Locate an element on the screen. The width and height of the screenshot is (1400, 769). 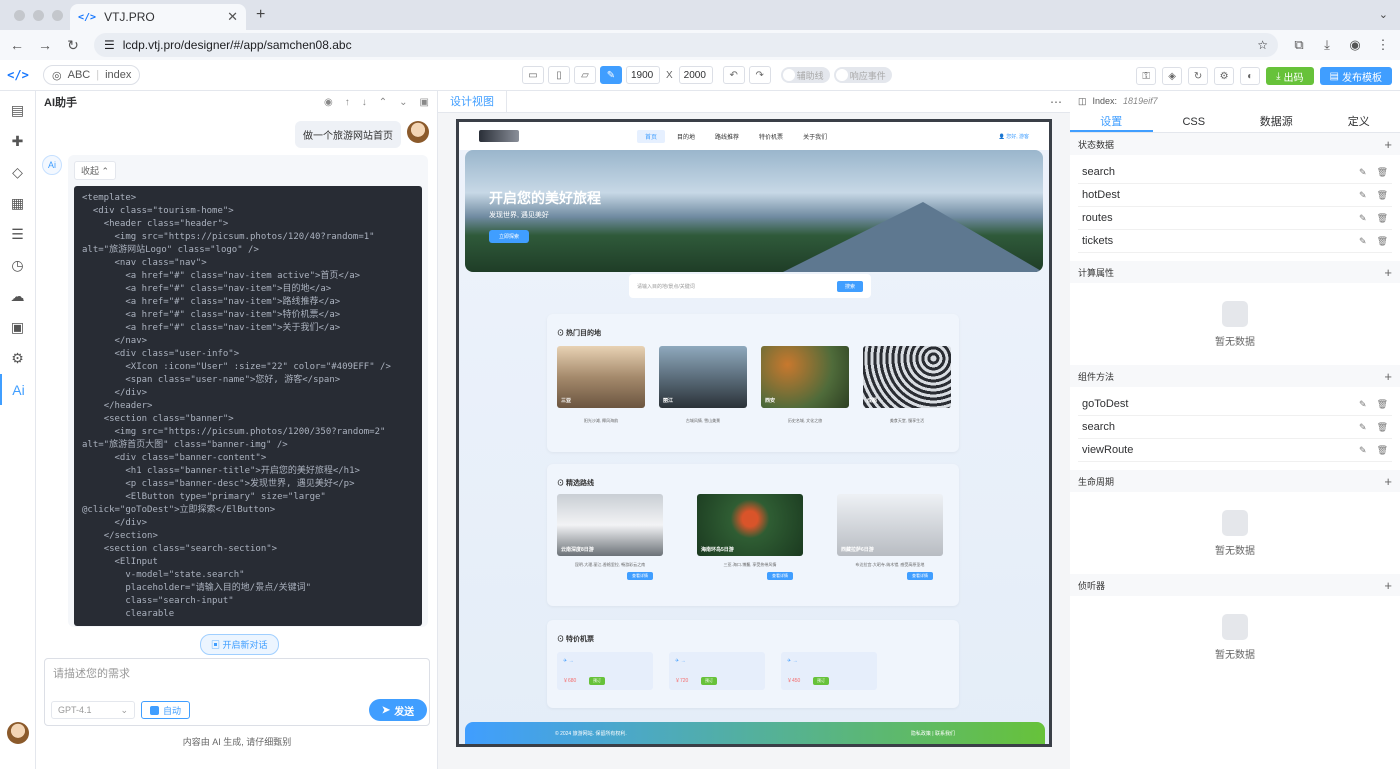
minimize-dot is located at coordinates (38, 15).